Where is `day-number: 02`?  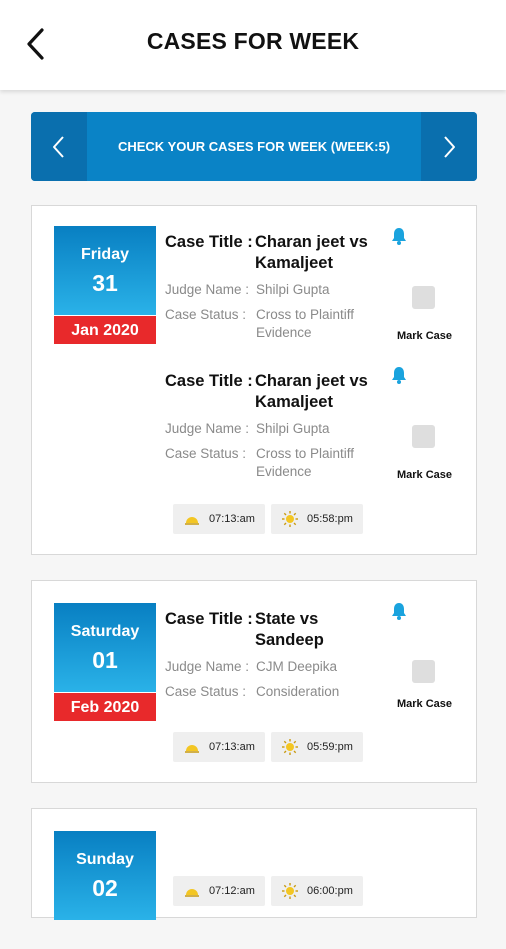 day-number: 02 is located at coordinates (105, 888).